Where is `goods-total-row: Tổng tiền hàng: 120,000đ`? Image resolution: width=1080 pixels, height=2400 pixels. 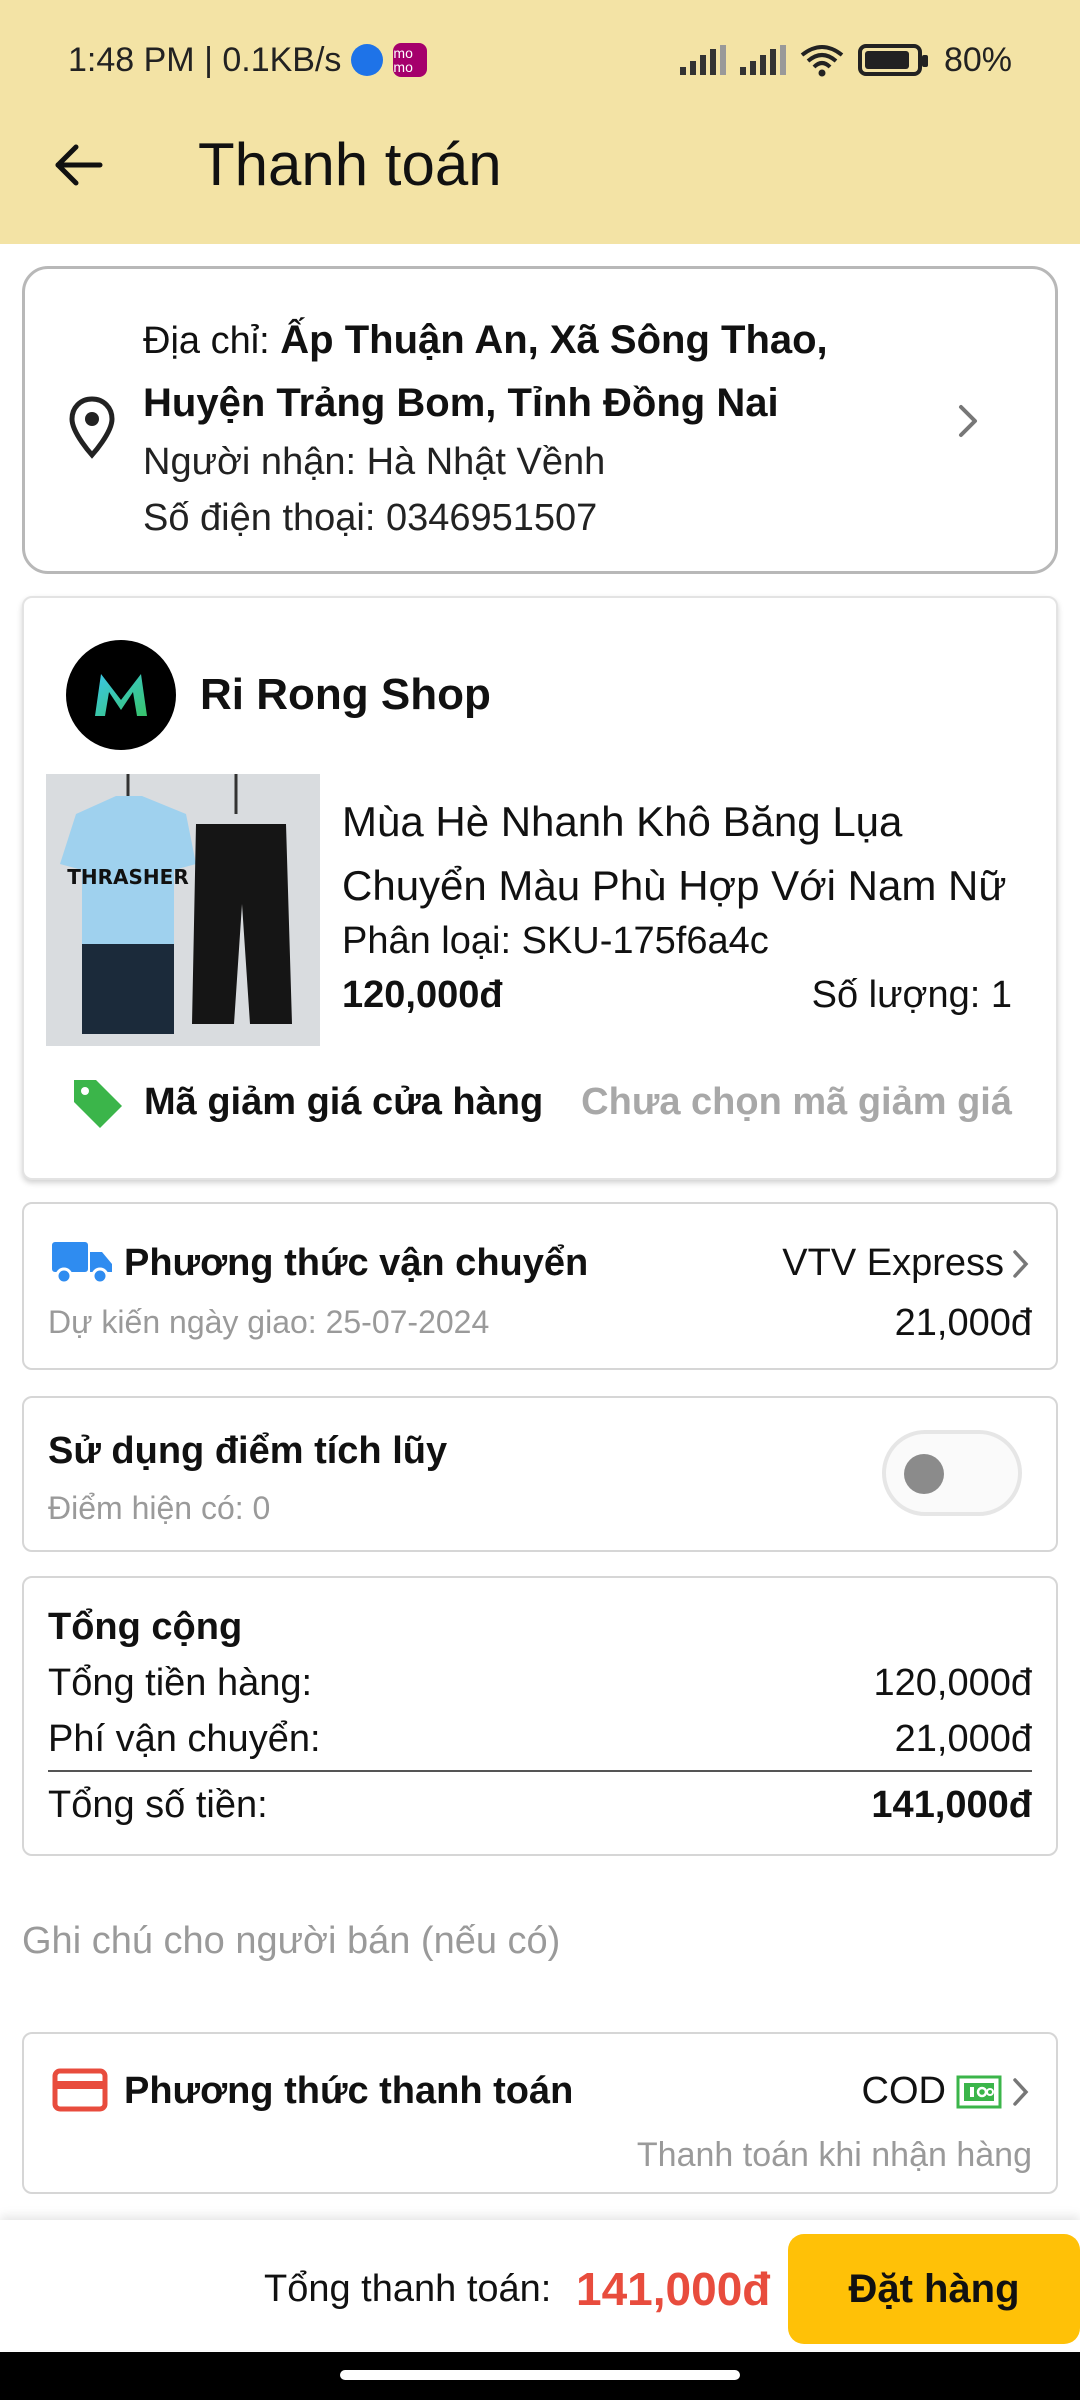
goods-total-row: Tổng tiền hàng: 120,000đ is located at coordinates (540, 1683).